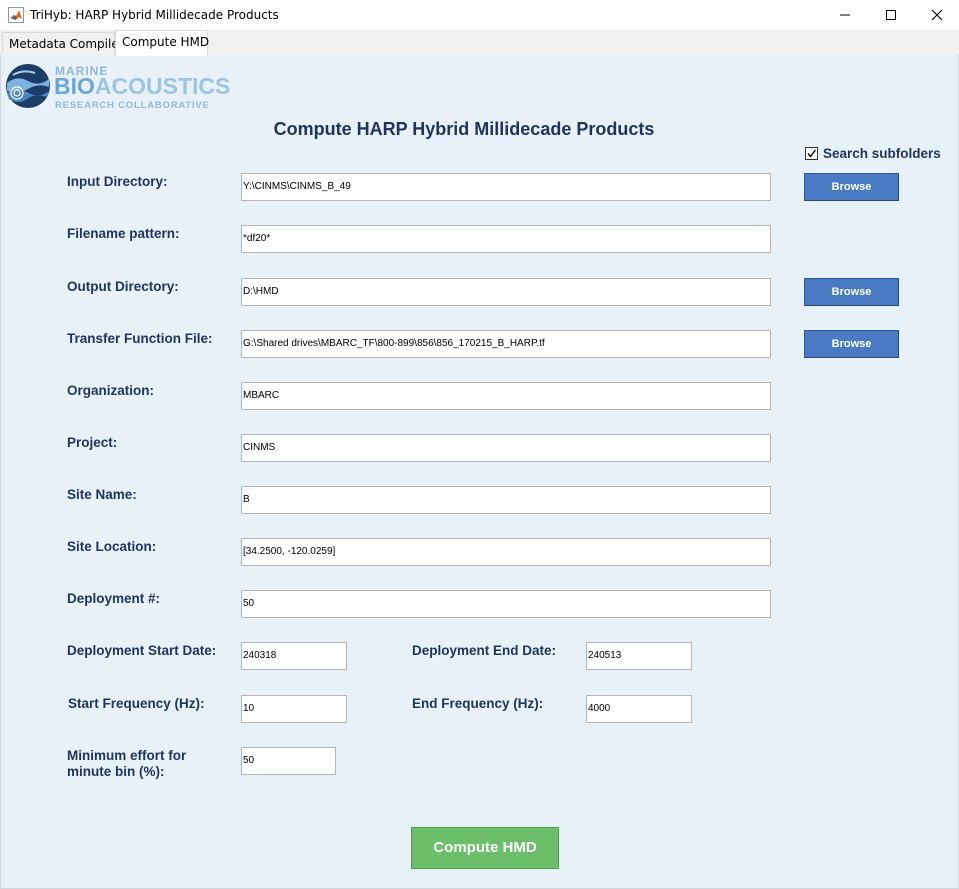  Describe the element at coordinates (506, 552) in the screenshot. I see `site-location-field: [34.2500, -120.0259]` at that location.